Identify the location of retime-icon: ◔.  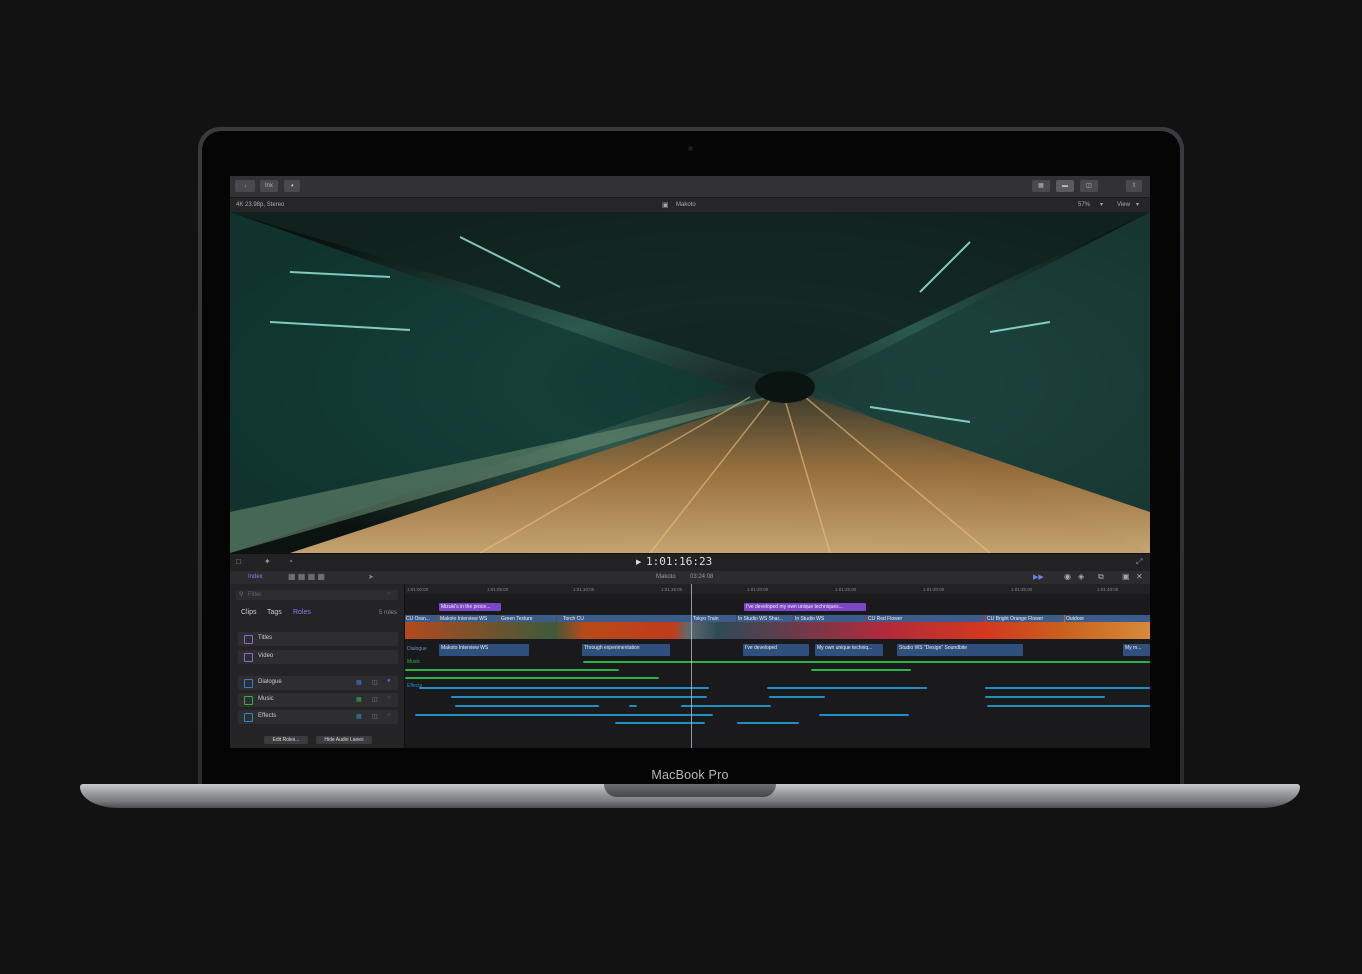
(290, 561).